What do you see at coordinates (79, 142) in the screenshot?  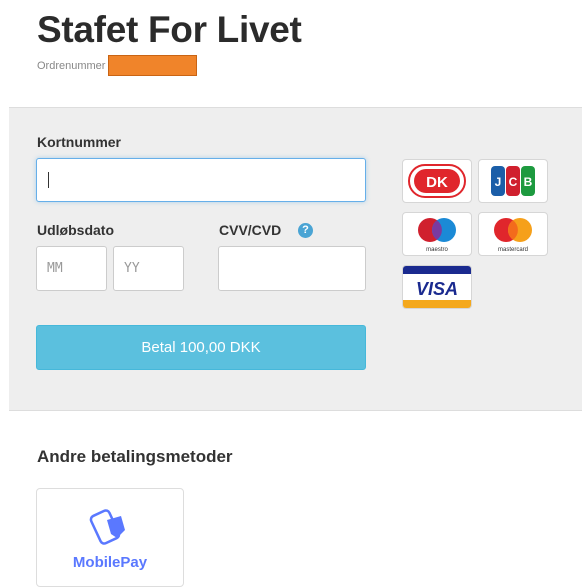 I see `card-number-label: Kortnummer` at bounding box center [79, 142].